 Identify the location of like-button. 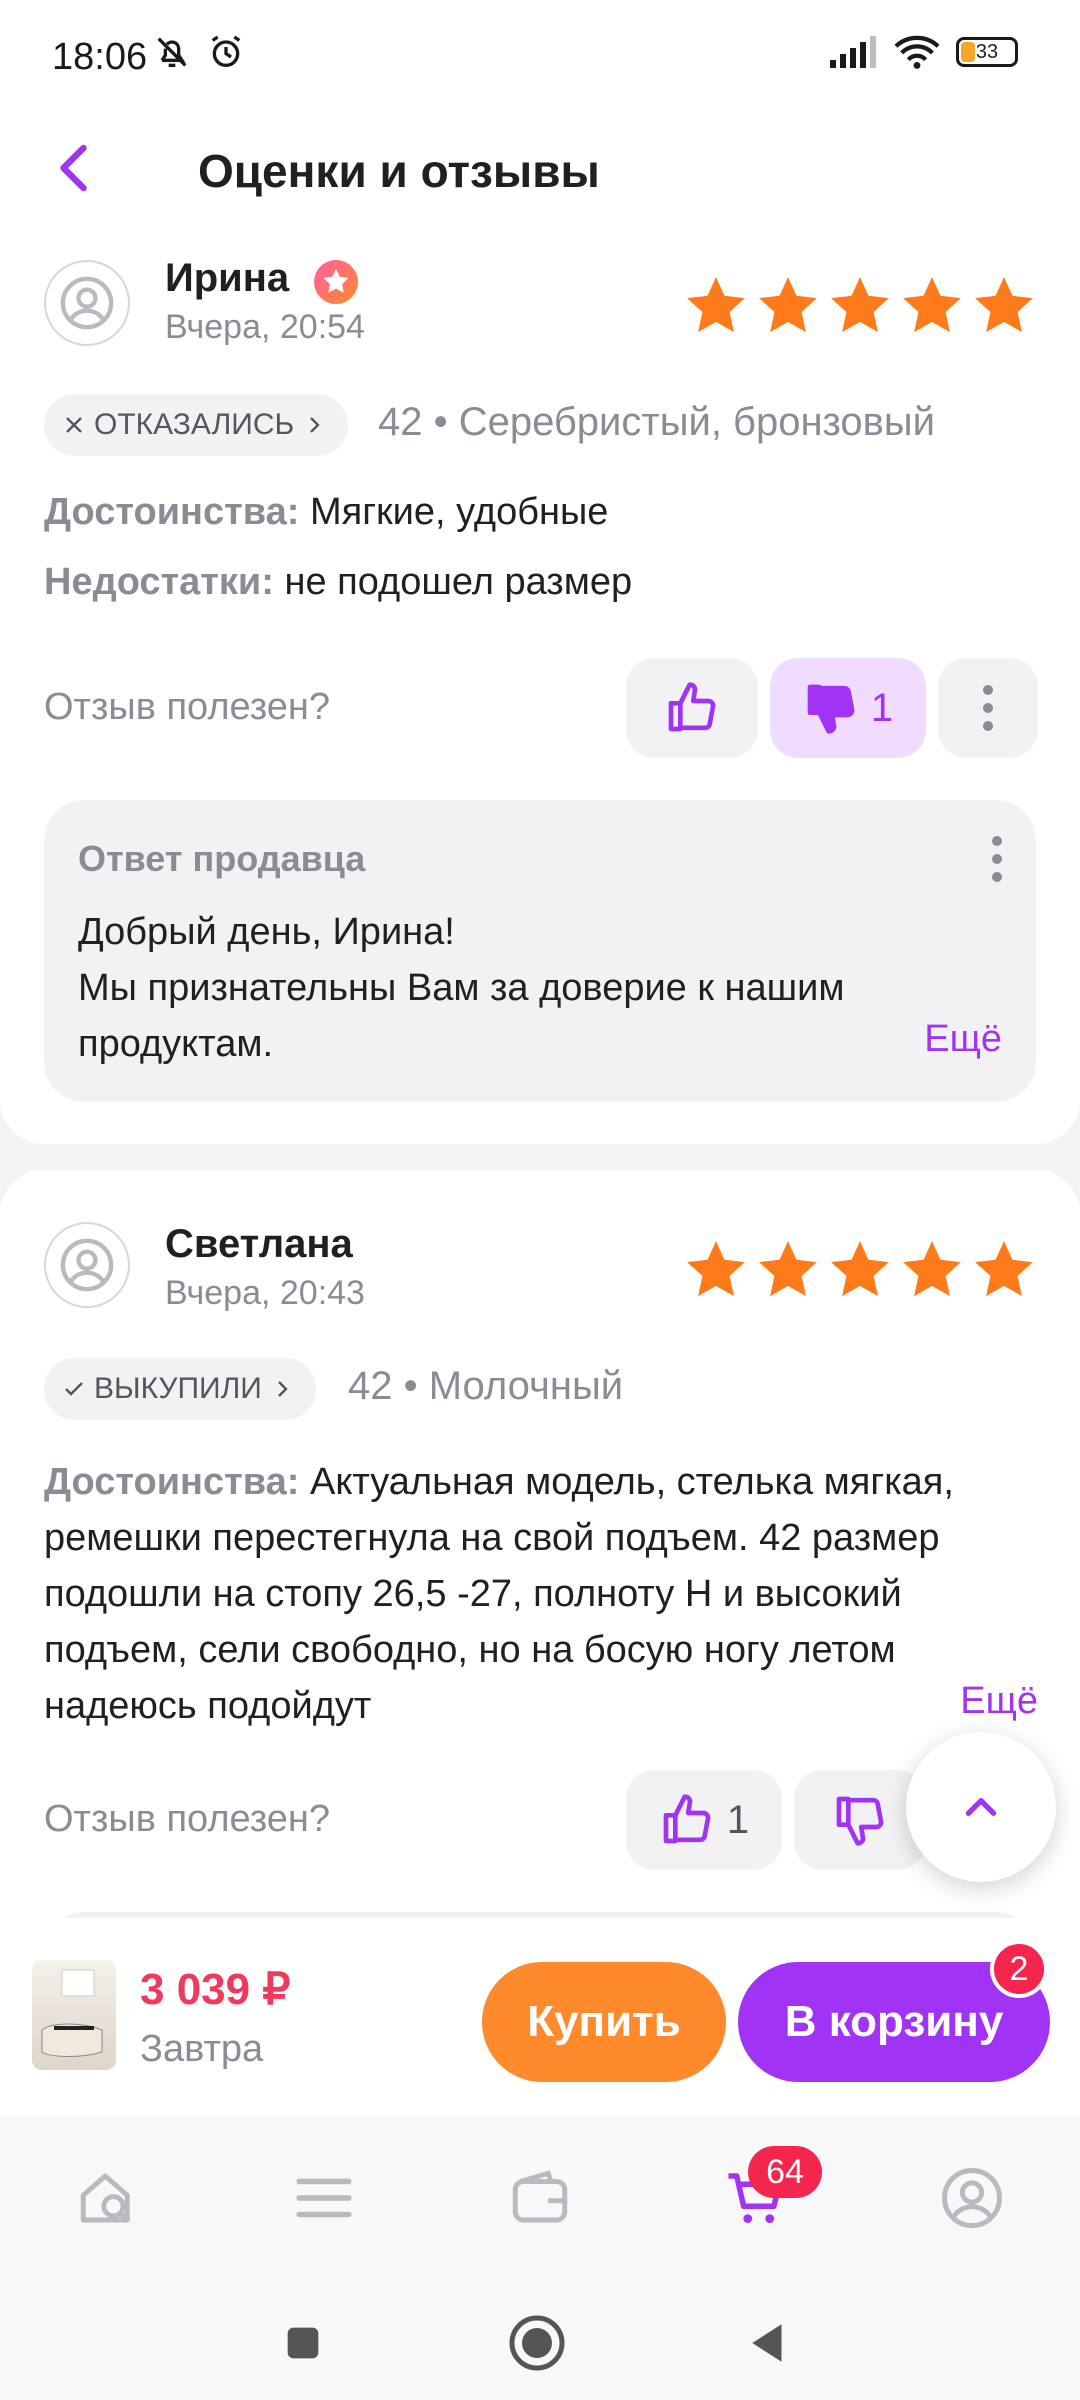
(692, 708).